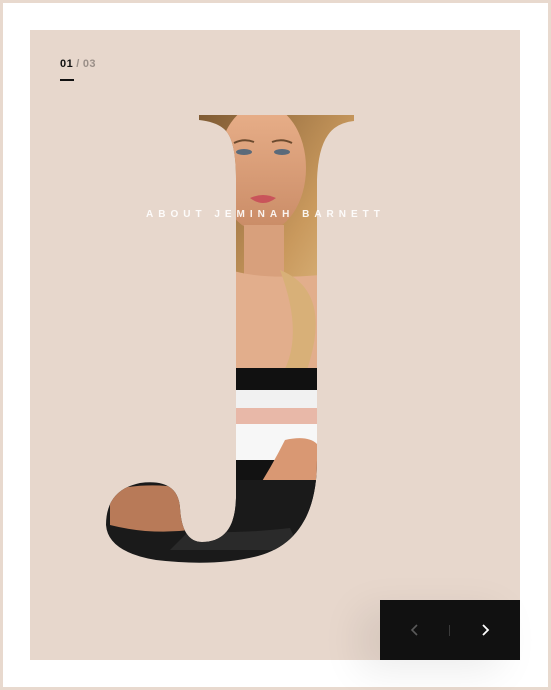 Image resolution: width=551 pixels, height=690 pixels. I want to click on next-slide-button, so click(485, 630).